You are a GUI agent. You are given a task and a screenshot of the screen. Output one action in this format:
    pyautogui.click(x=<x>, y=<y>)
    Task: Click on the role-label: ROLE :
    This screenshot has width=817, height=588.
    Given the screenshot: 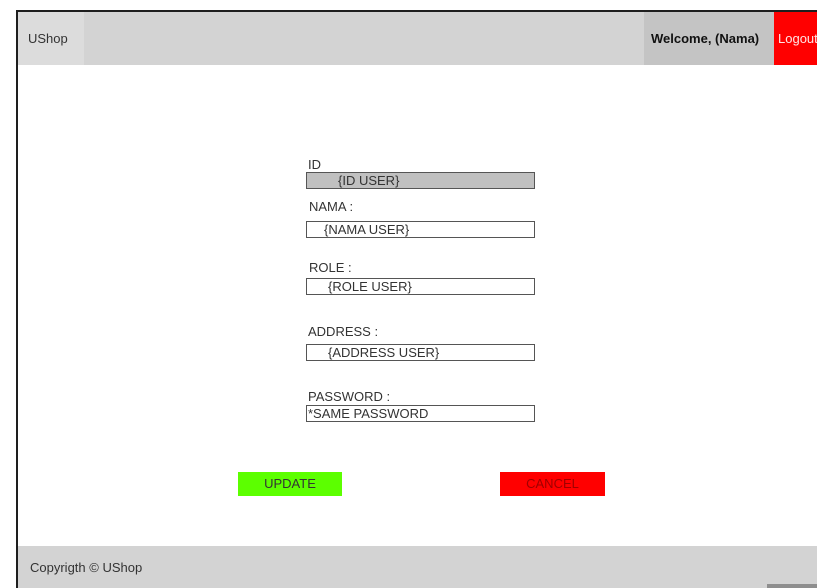 What is the action you would take?
    pyautogui.click(x=330, y=267)
    